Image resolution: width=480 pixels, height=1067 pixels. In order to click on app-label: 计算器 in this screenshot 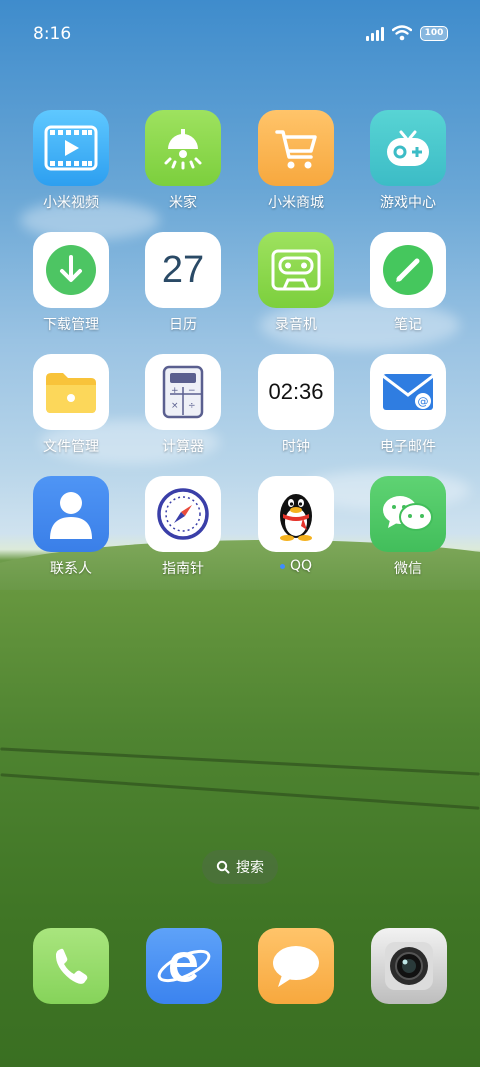, I will do `click(183, 447)`.